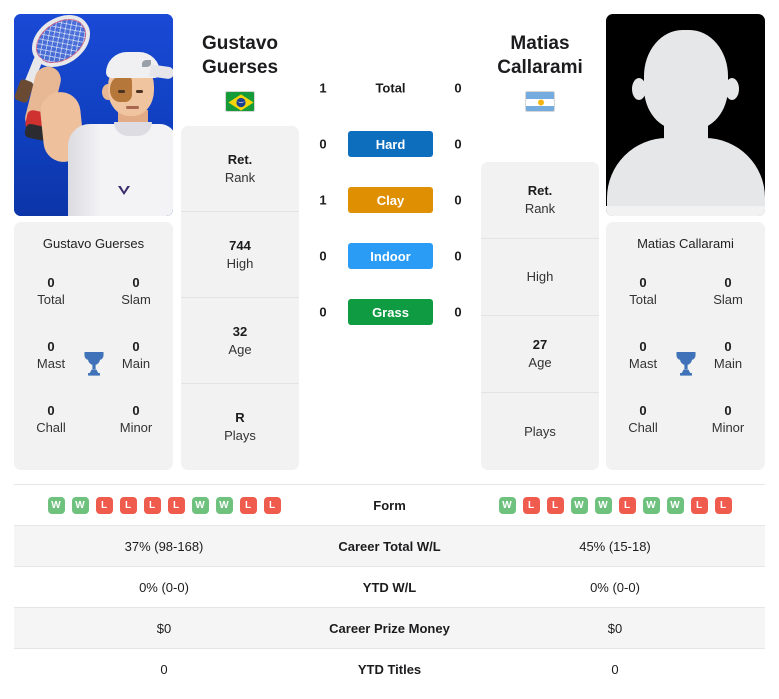 The width and height of the screenshot is (779, 699). I want to click on surface-badge-grass: Grass, so click(390, 312).